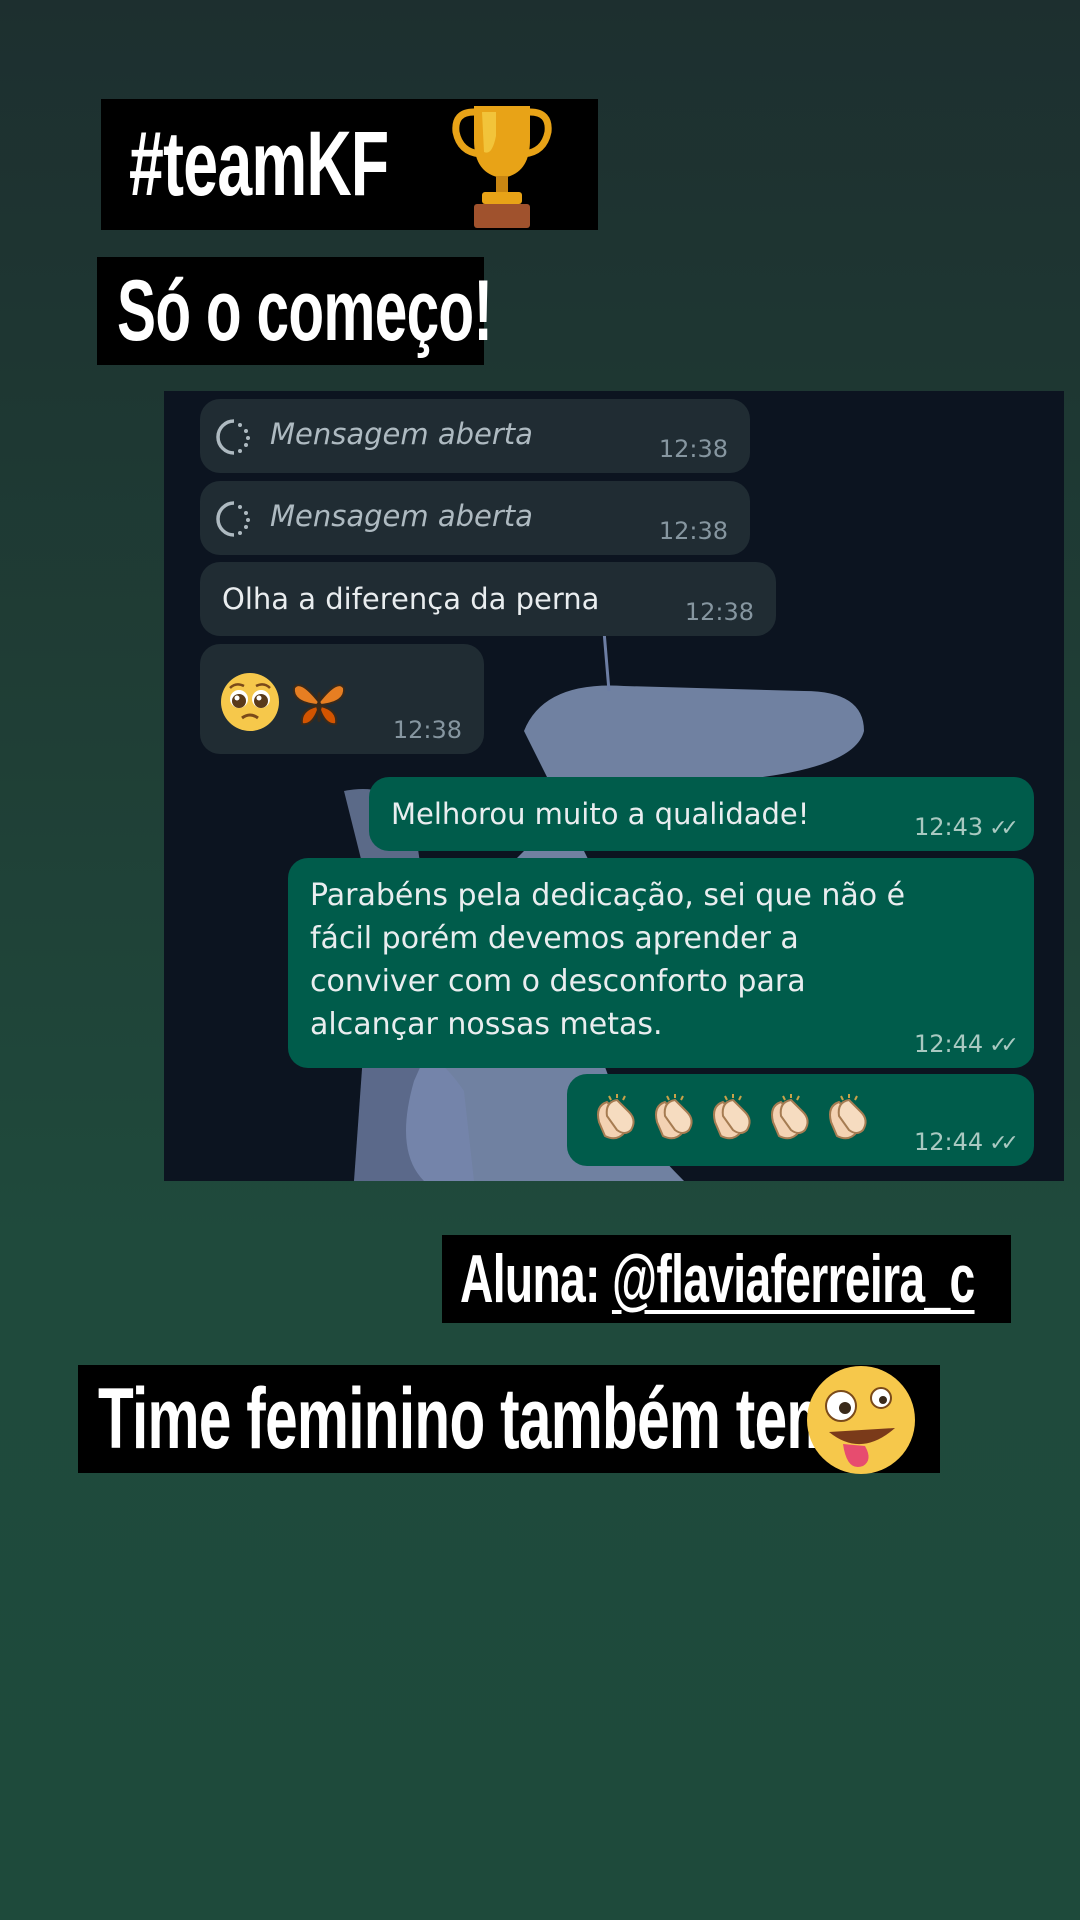 This screenshot has width=1080, height=1920. I want to click on message-text: Melhorou muito a qualidade!, so click(600, 814).